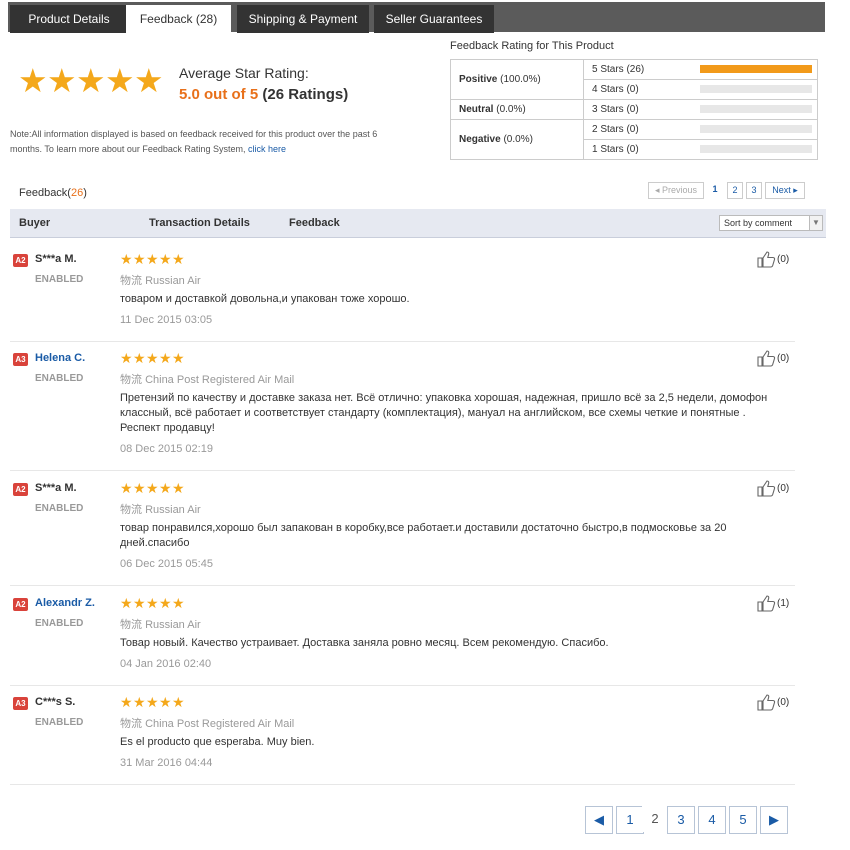  Describe the element at coordinates (599, 820) in the screenshot. I see `prev-page-icon: ◀` at that location.